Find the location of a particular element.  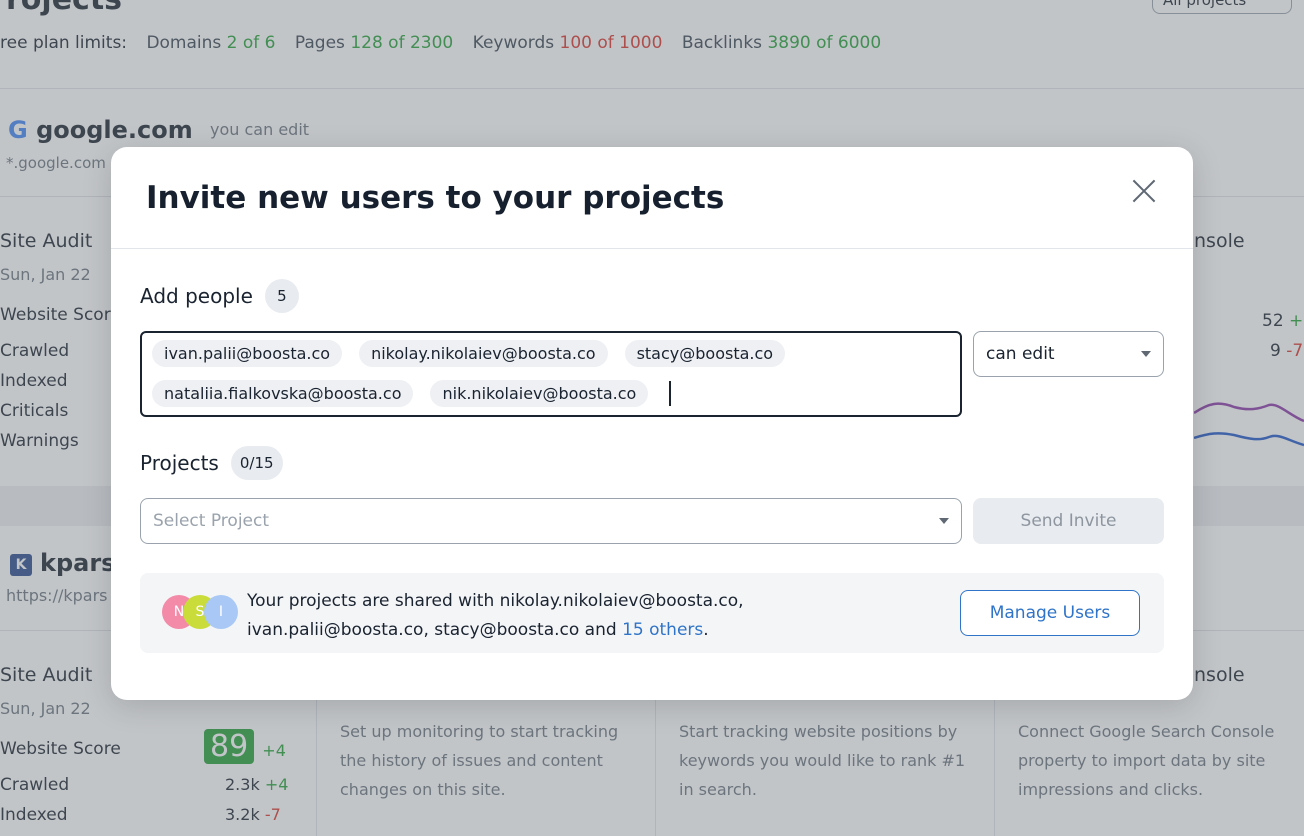

permission-select: can edit is located at coordinates (1068, 354).